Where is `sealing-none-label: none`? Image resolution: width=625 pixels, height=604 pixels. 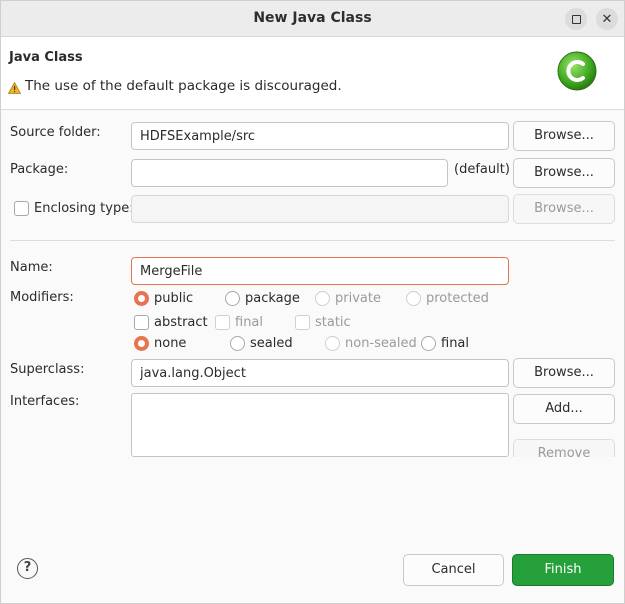 sealing-none-label: none is located at coordinates (170, 343).